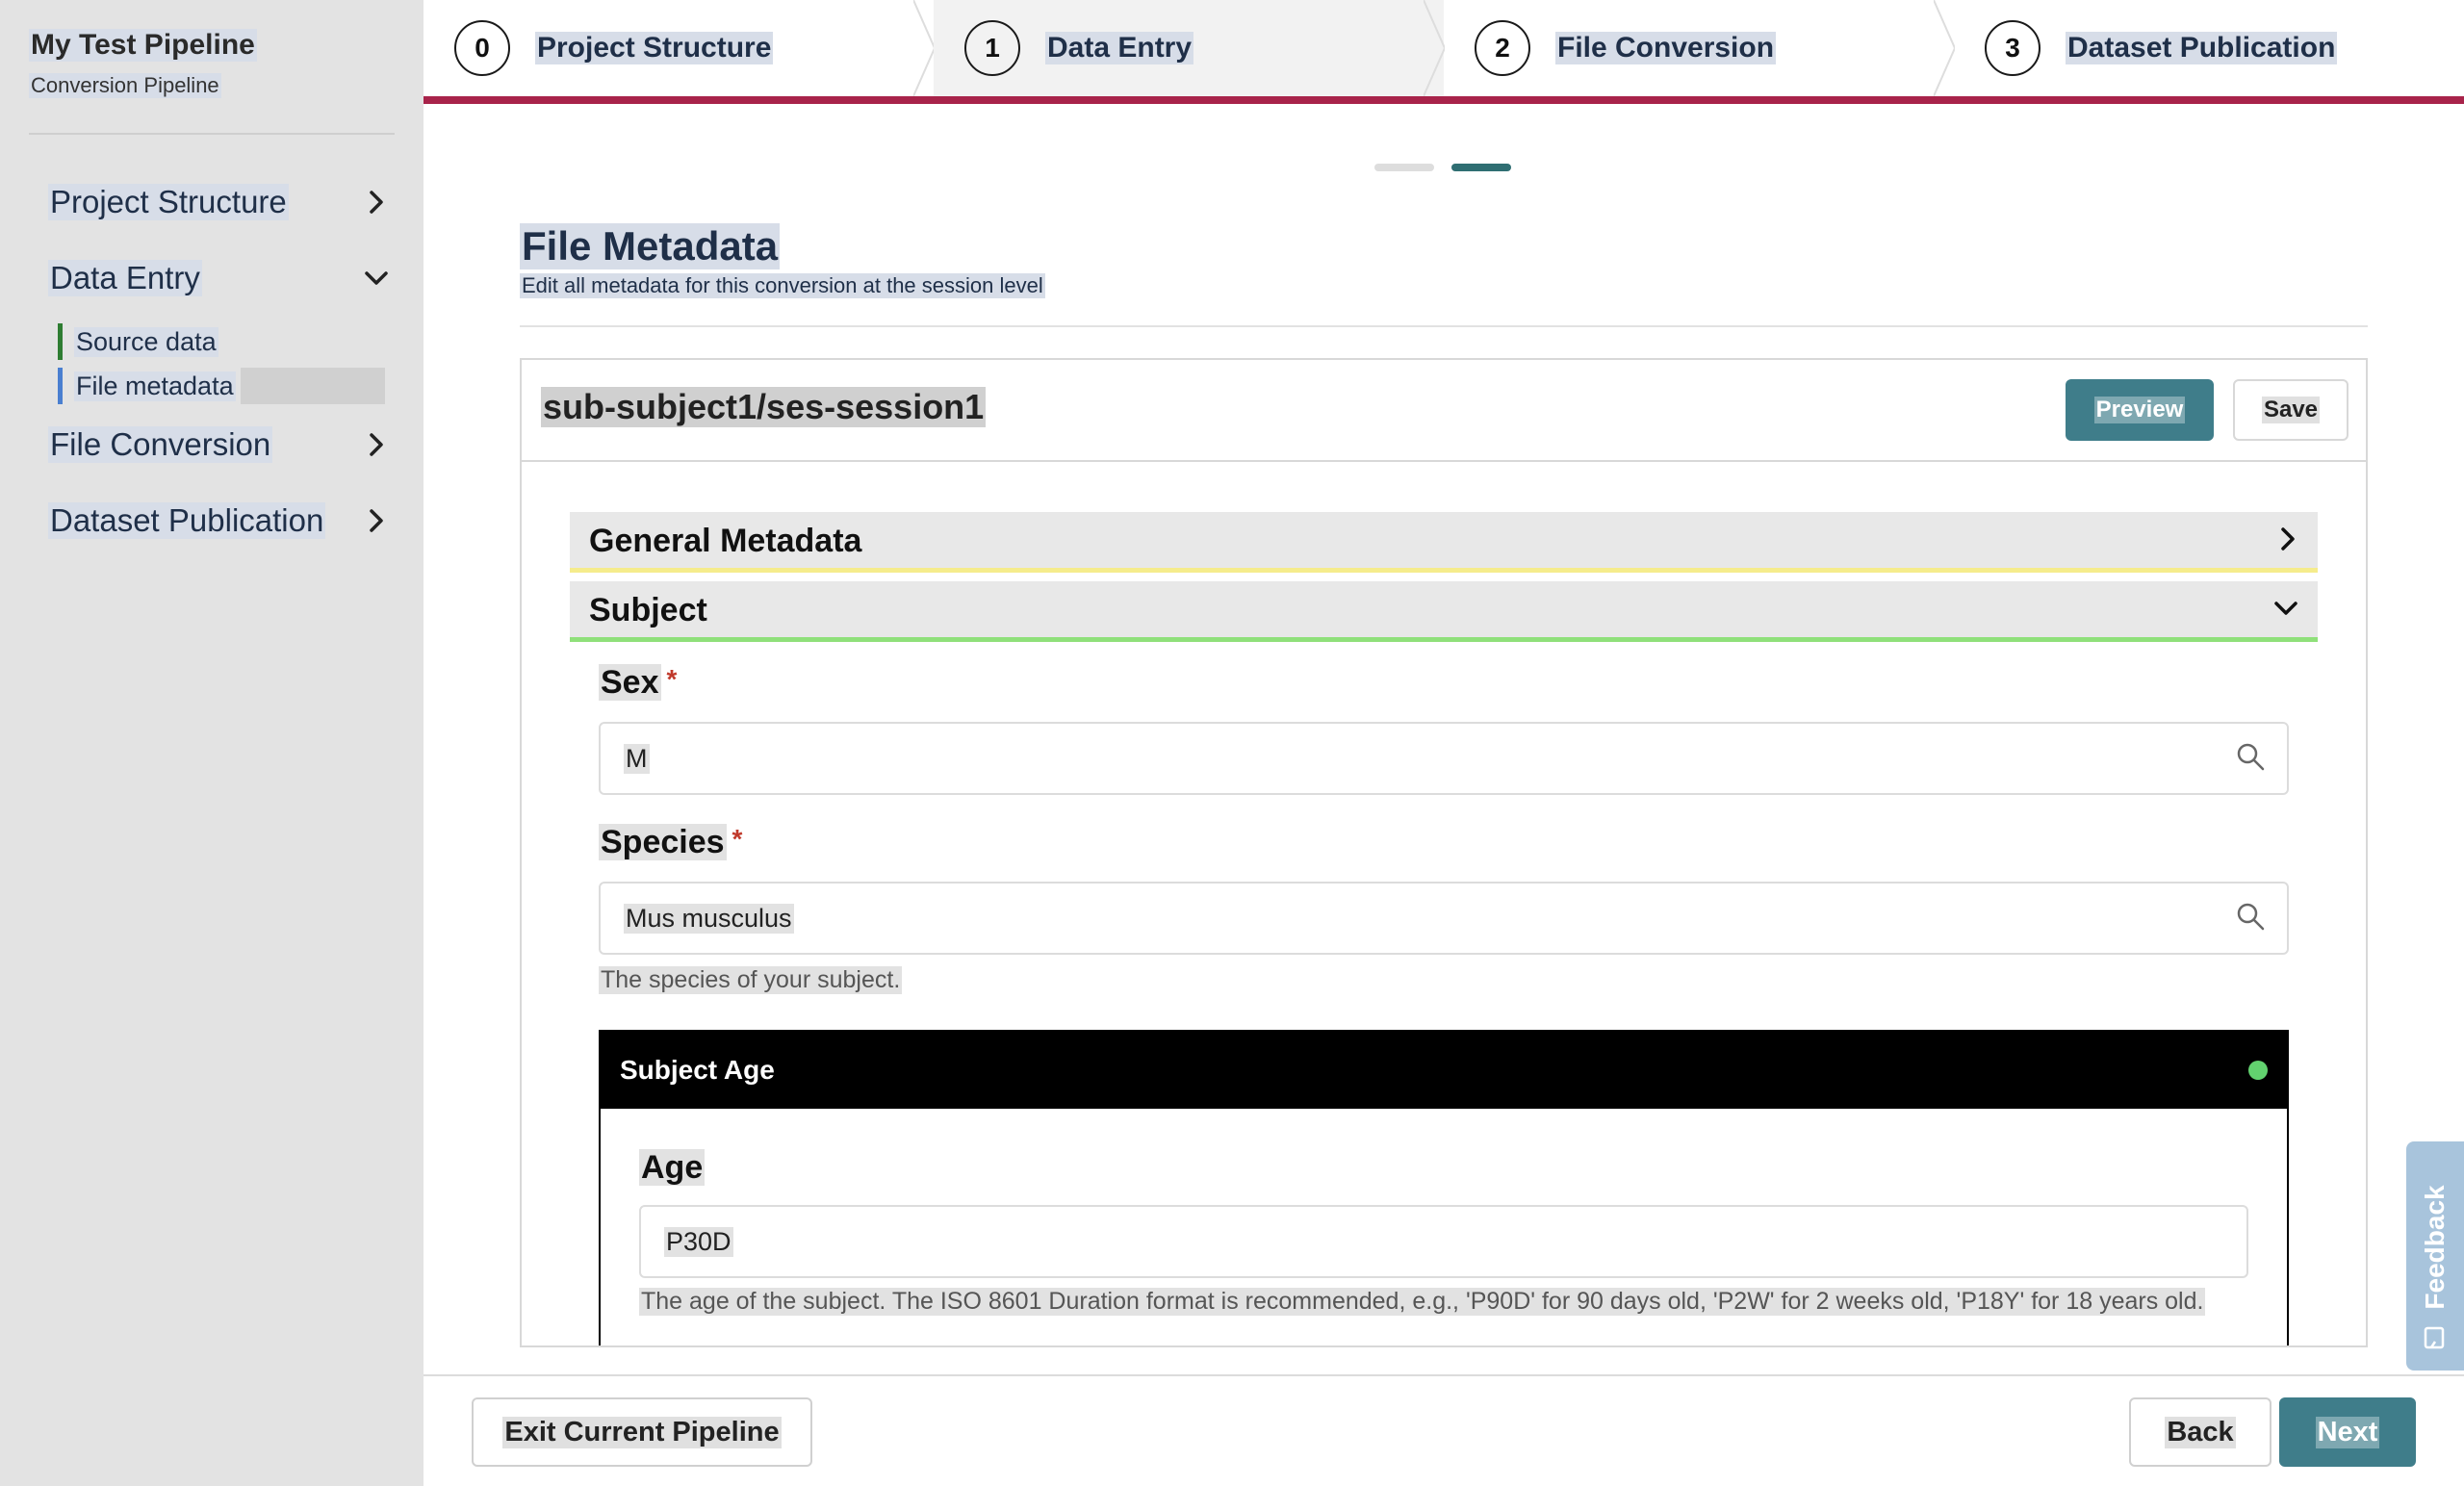 This screenshot has height=1486, width=2464. What do you see at coordinates (1444, 610) in the screenshot?
I see `accordion-subject: Subject` at bounding box center [1444, 610].